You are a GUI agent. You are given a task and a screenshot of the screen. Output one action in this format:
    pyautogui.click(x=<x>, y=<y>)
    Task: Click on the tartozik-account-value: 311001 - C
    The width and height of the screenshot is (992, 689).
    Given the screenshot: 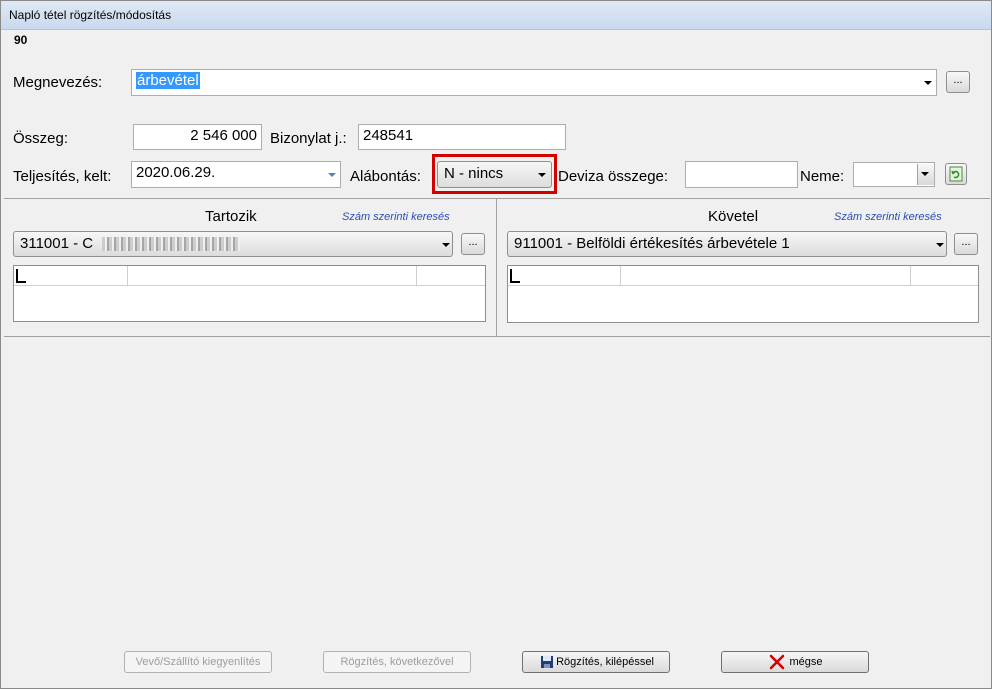 What is the action you would take?
    pyautogui.click(x=57, y=243)
    